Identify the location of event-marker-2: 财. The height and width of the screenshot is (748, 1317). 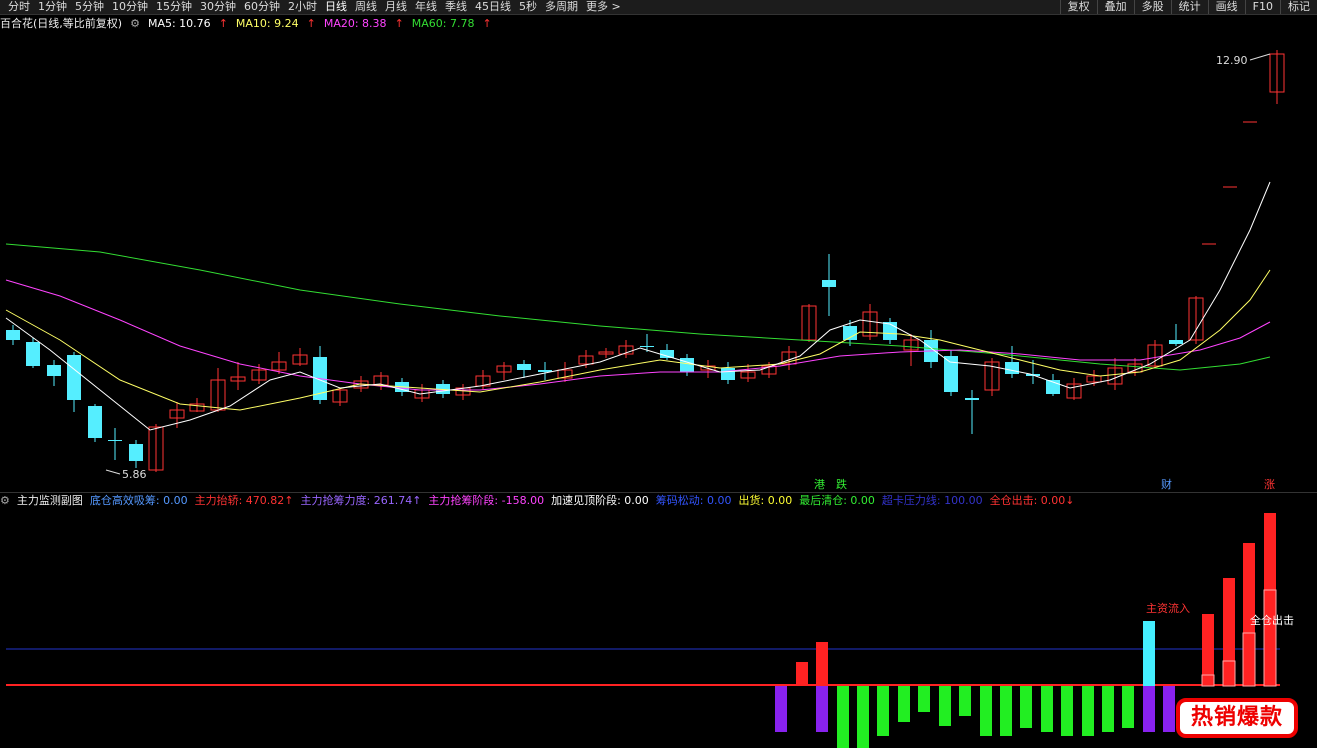
(1166, 484).